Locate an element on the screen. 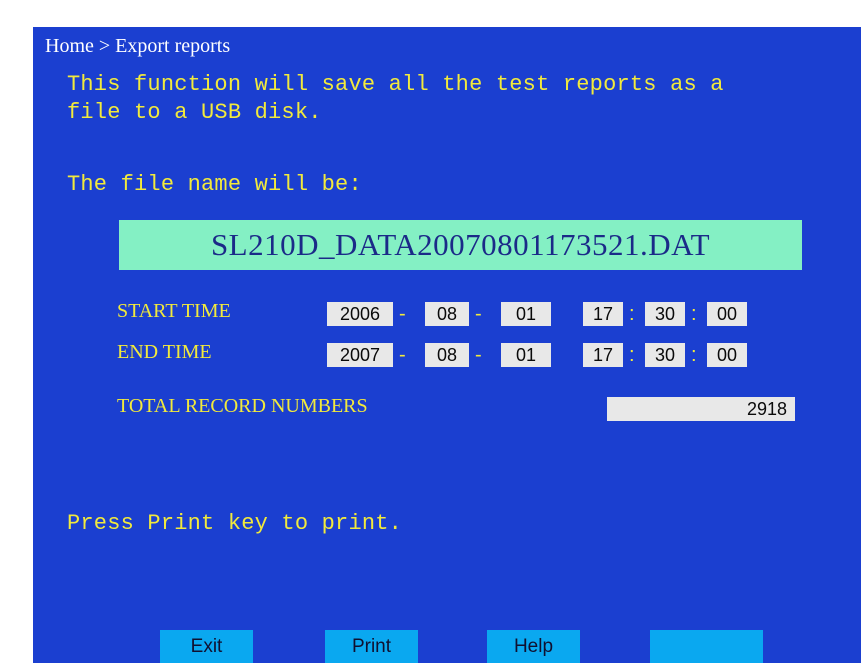 Image resolution: width=861 pixels, height=663 pixels. total-records-label: TOTAL RECORD NUMBERS is located at coordinates (242, 406).